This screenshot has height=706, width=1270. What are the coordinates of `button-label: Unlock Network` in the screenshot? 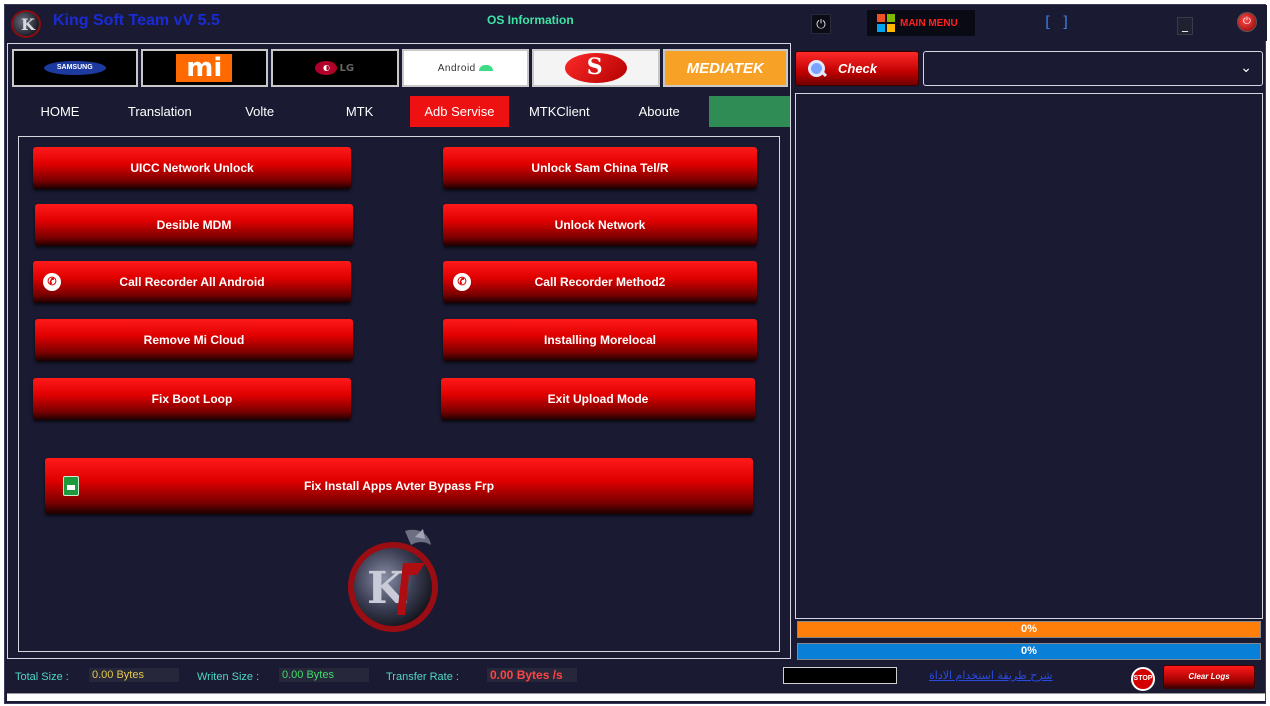 It's located at (600, 225).